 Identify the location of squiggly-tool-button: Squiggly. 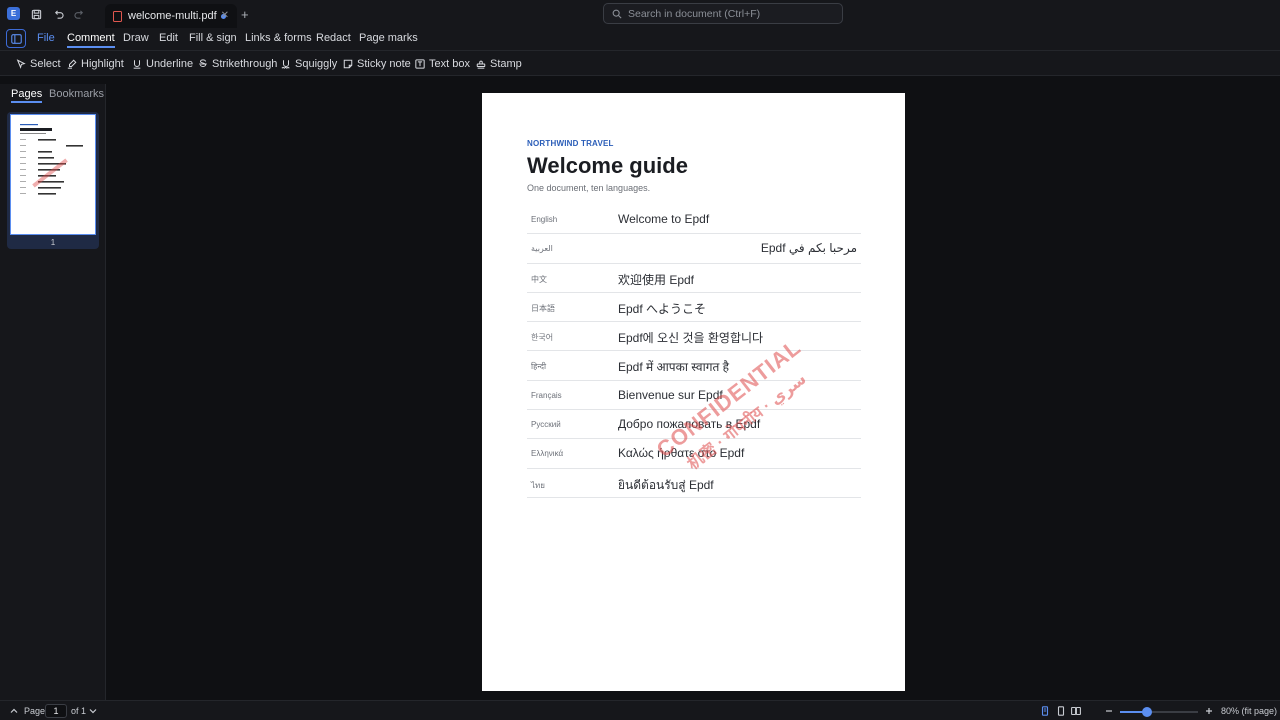
(309, 64).